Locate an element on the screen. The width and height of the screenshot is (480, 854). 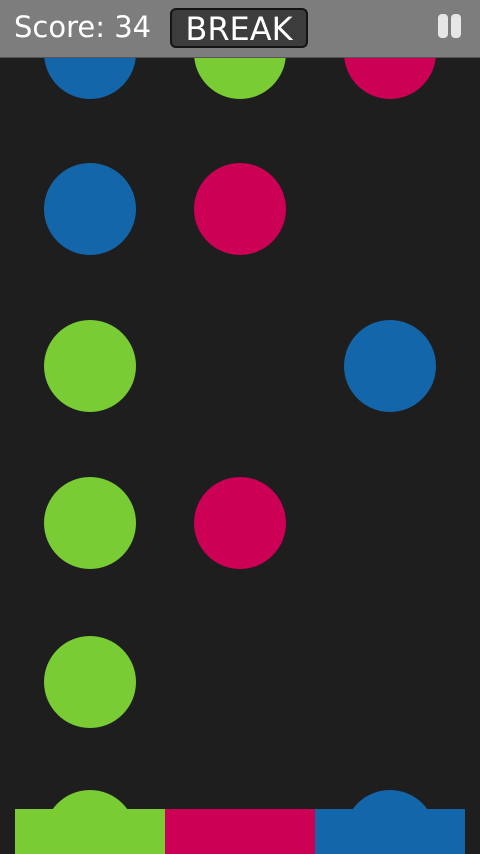
catcher-segment-blue is located at coordinates (390, 831).